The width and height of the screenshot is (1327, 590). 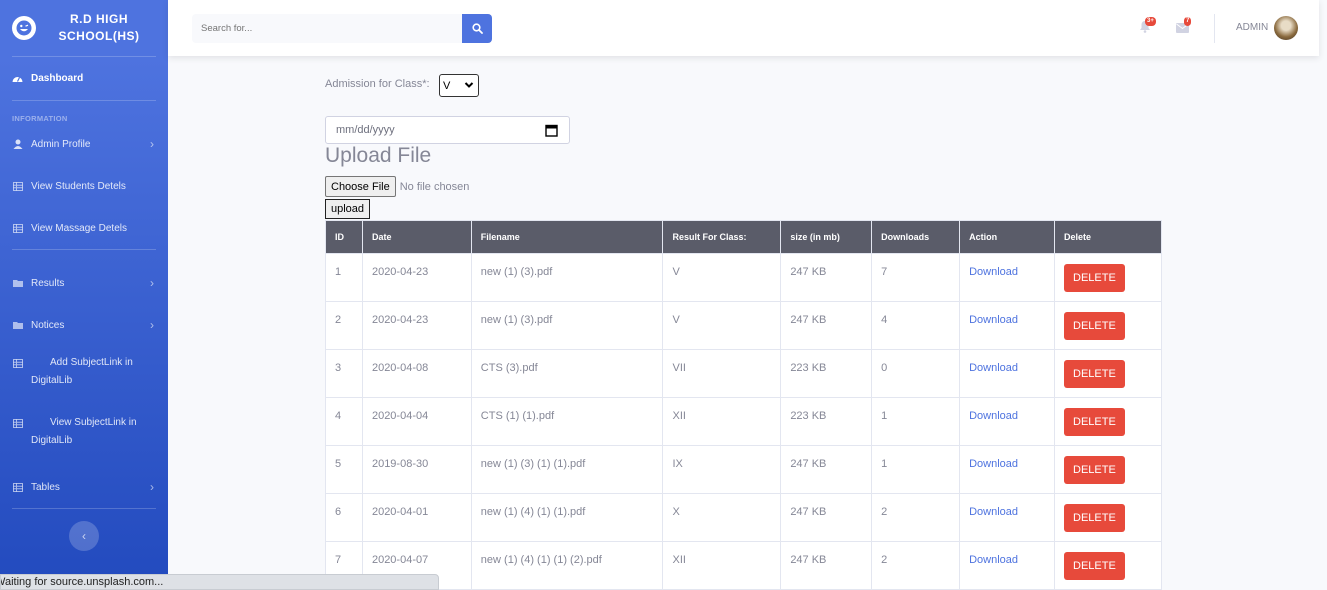 What do you see at coordinates (348, 209) in the screenshot?
I see `upload-button: upload` at bounding box center [348, 209].